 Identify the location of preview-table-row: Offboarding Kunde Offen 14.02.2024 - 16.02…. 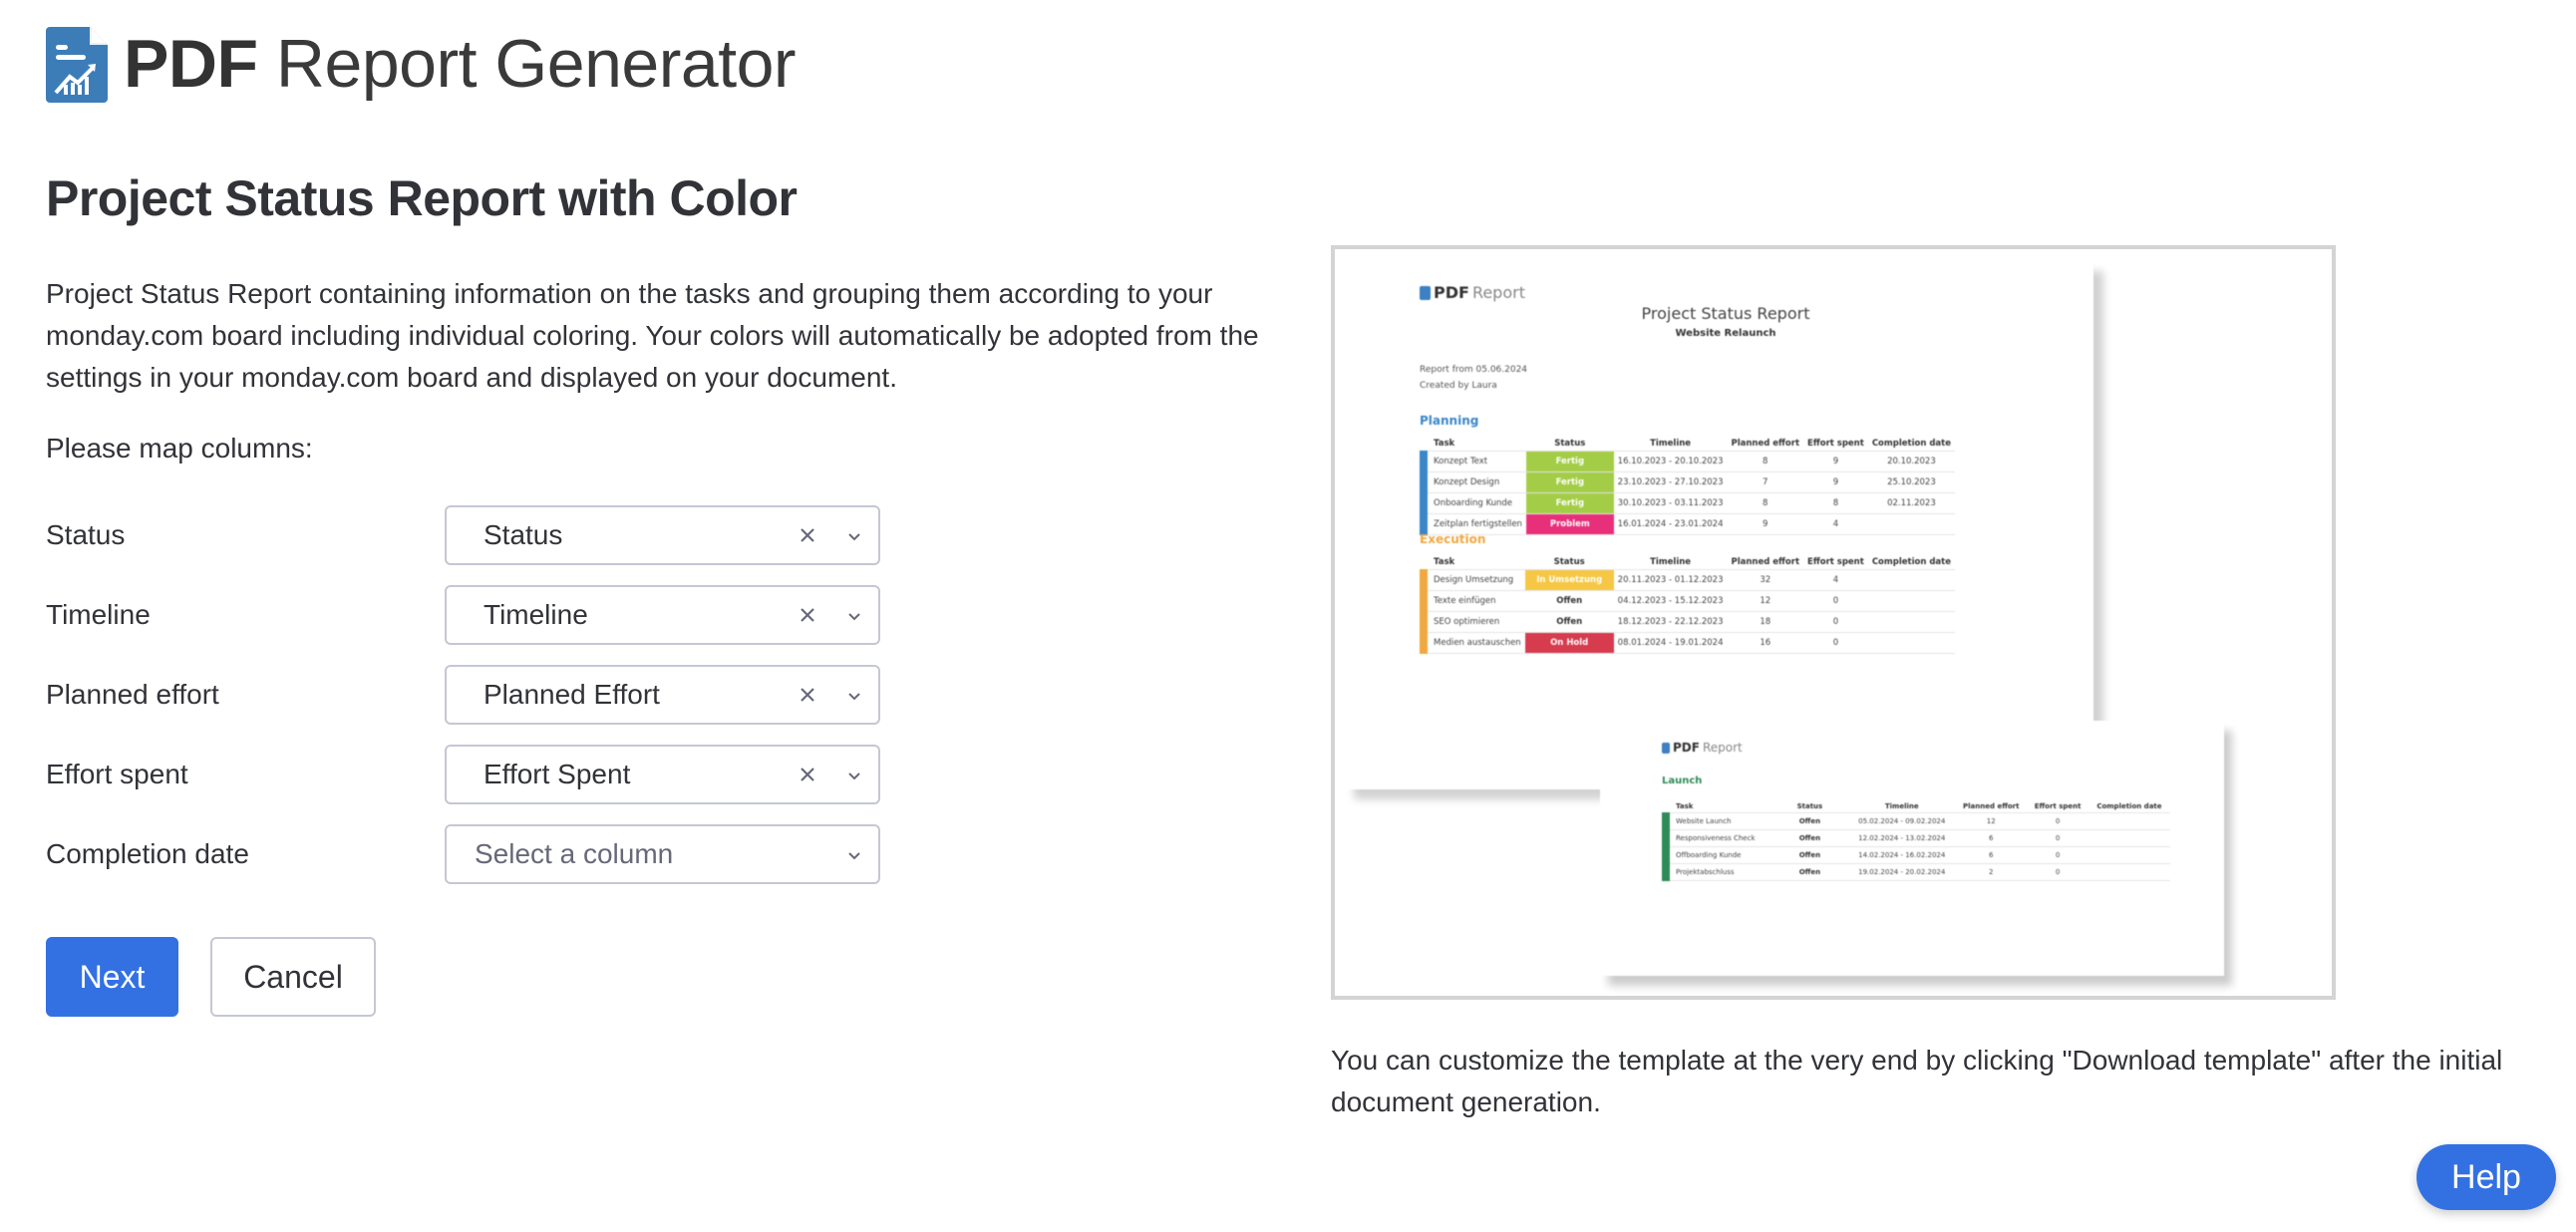
(1916, 855).